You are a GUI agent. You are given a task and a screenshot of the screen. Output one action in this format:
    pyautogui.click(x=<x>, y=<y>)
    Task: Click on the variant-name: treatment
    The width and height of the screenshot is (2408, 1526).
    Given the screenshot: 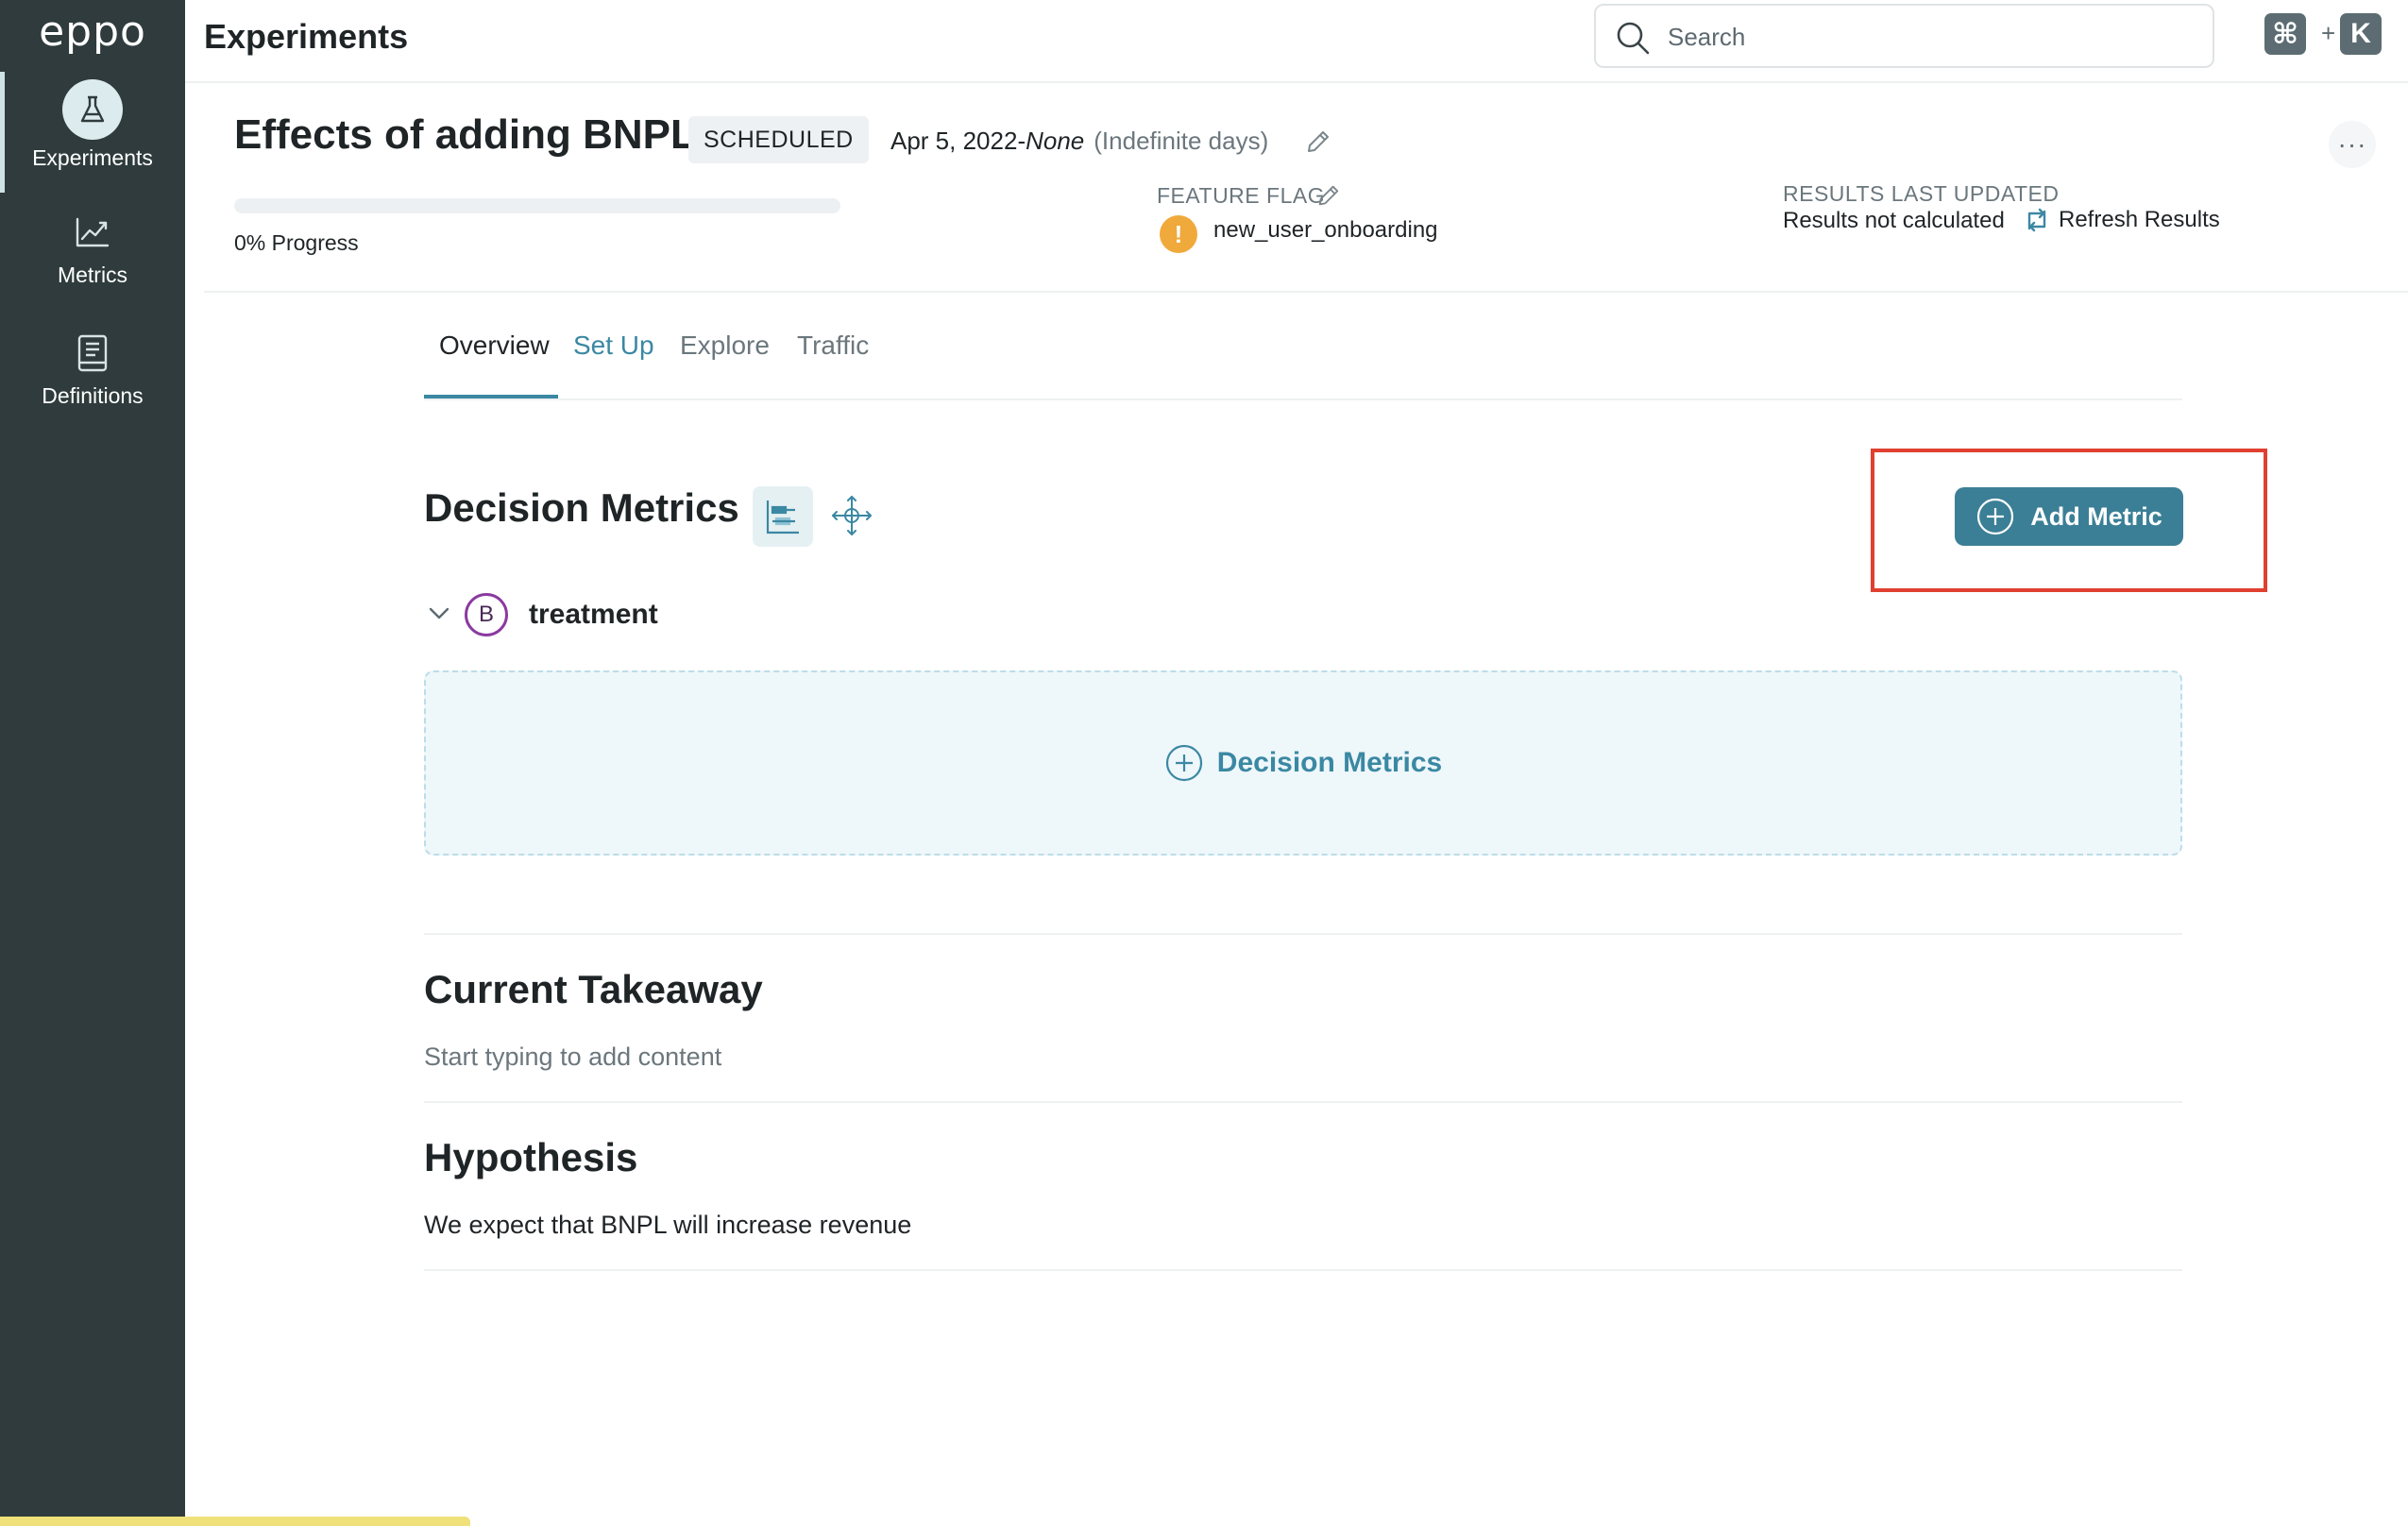 What is the action you would take?
    pyautogui.click(x=593, y=614)
    